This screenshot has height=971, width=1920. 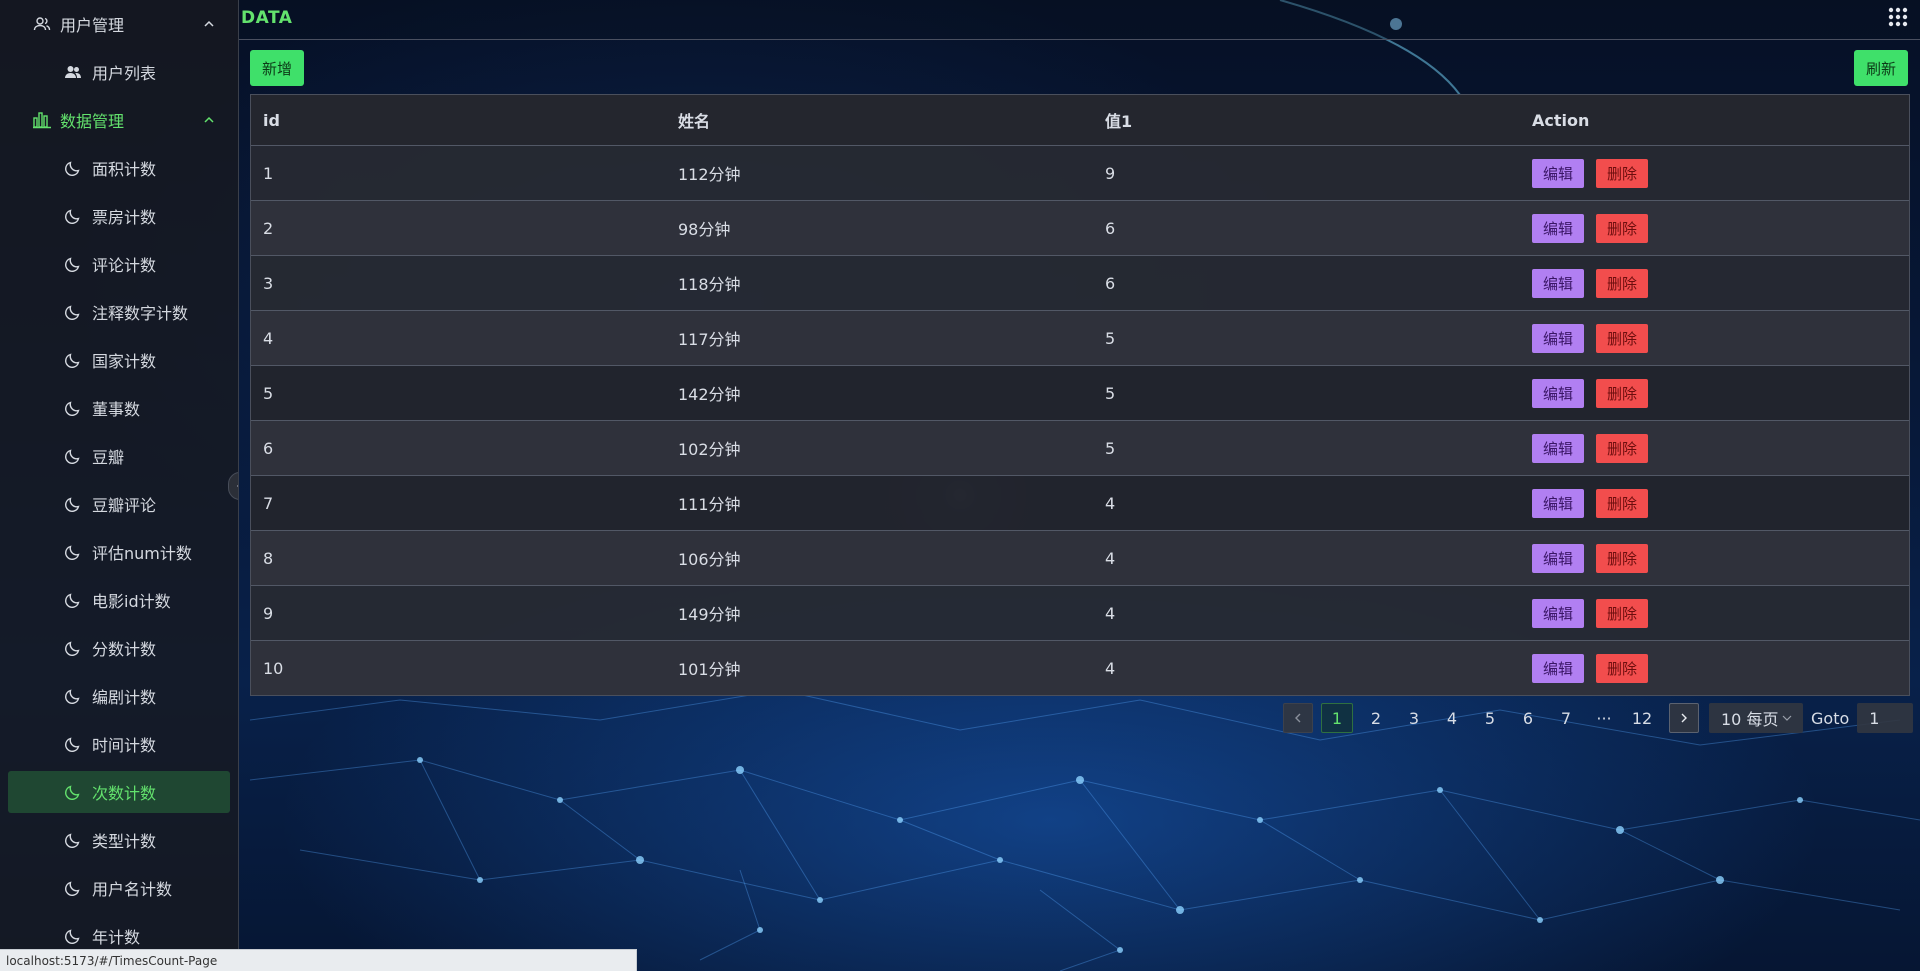 I want to click on sidebar-item-11: 分数计数, so click(x=119, y=648).